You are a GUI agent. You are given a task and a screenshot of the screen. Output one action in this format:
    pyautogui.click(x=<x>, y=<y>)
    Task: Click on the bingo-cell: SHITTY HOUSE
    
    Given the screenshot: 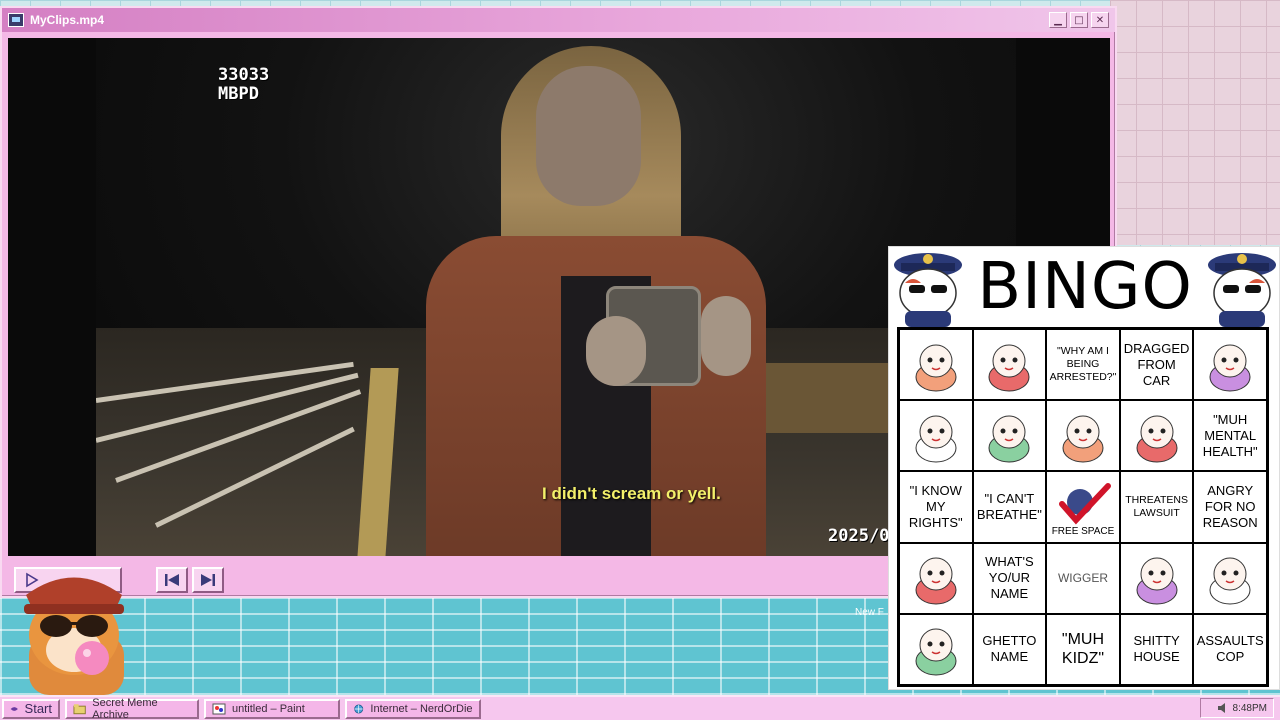 What is the action you would take?
    pyautogui.click(x=1156, y=649)
    